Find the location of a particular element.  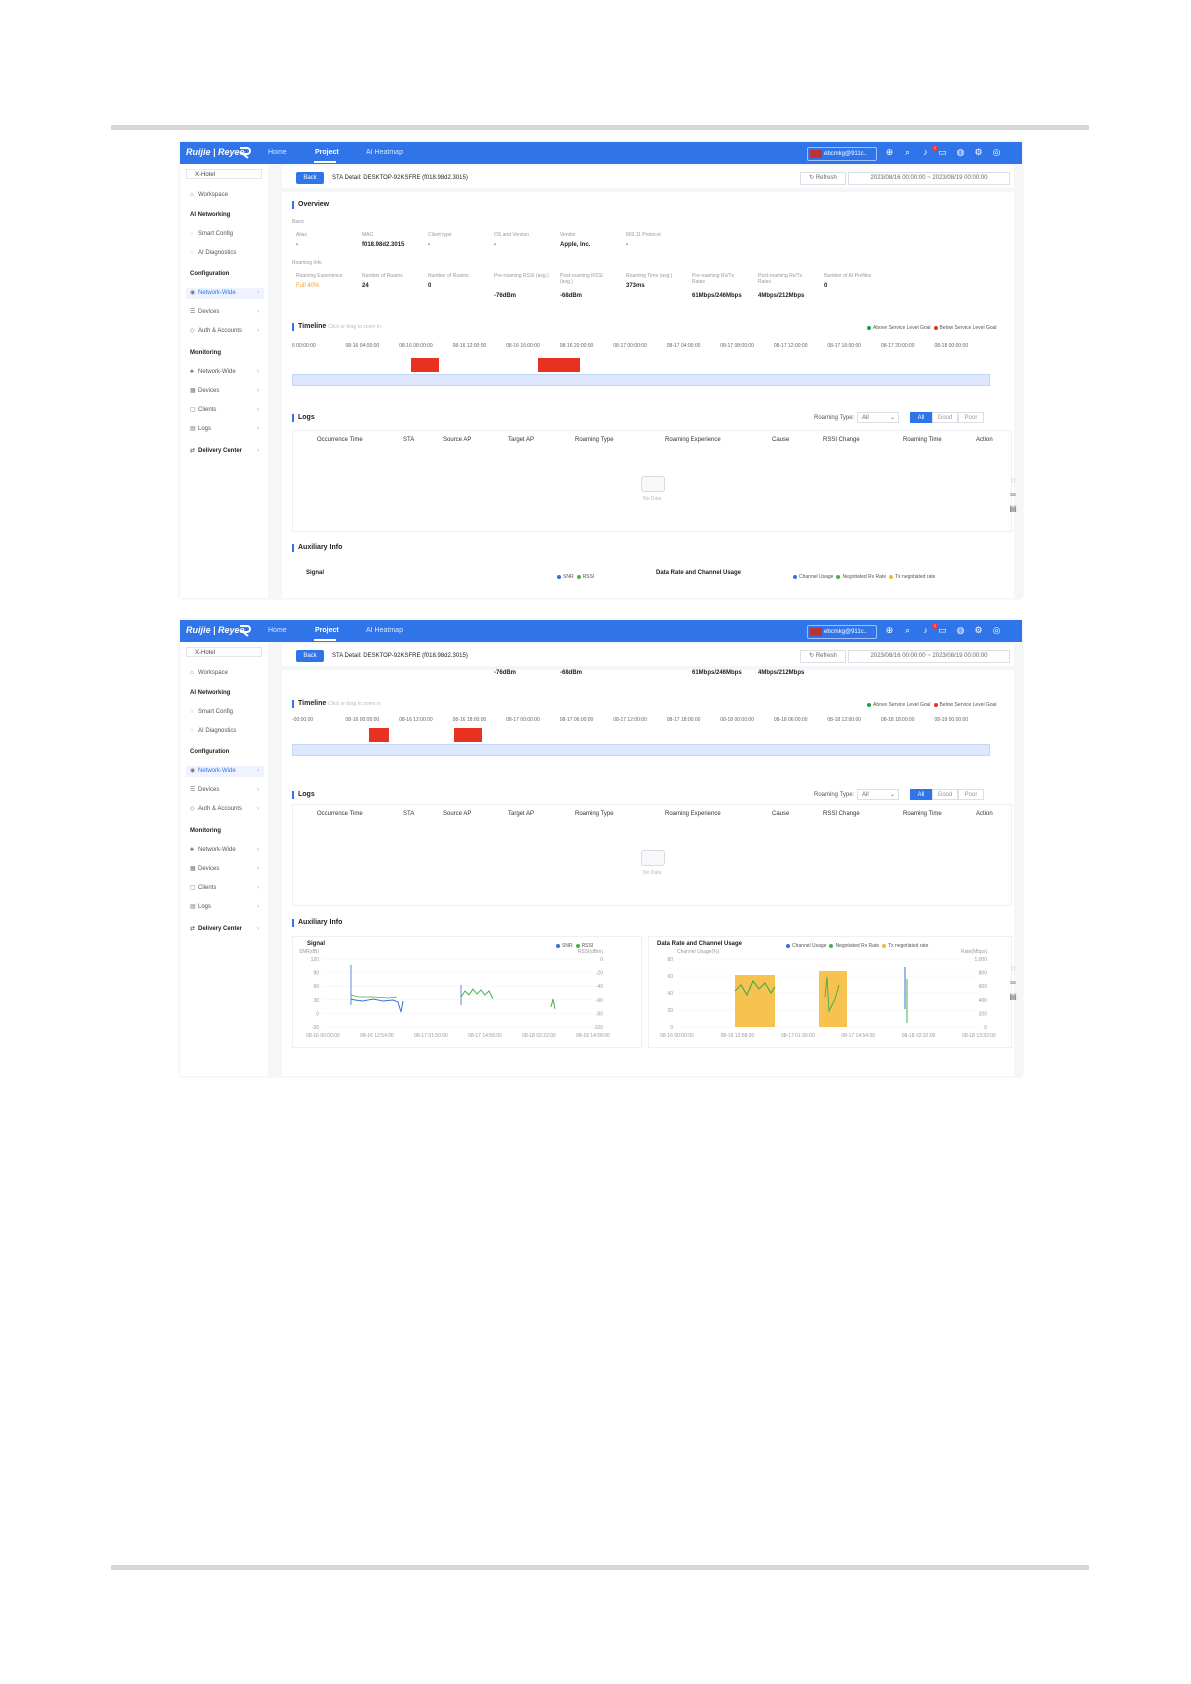

field-label: Client type is located at coordinates (440, 235).